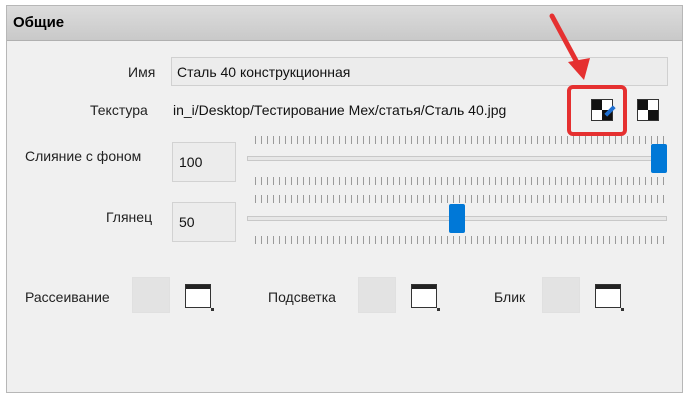 This screenshot has width=688, height=397. What do you see at coordinates (264, 72) in the screenshot?
I see `name-value: Сталь 40 конструкционная` at bounding box center [264, 72].